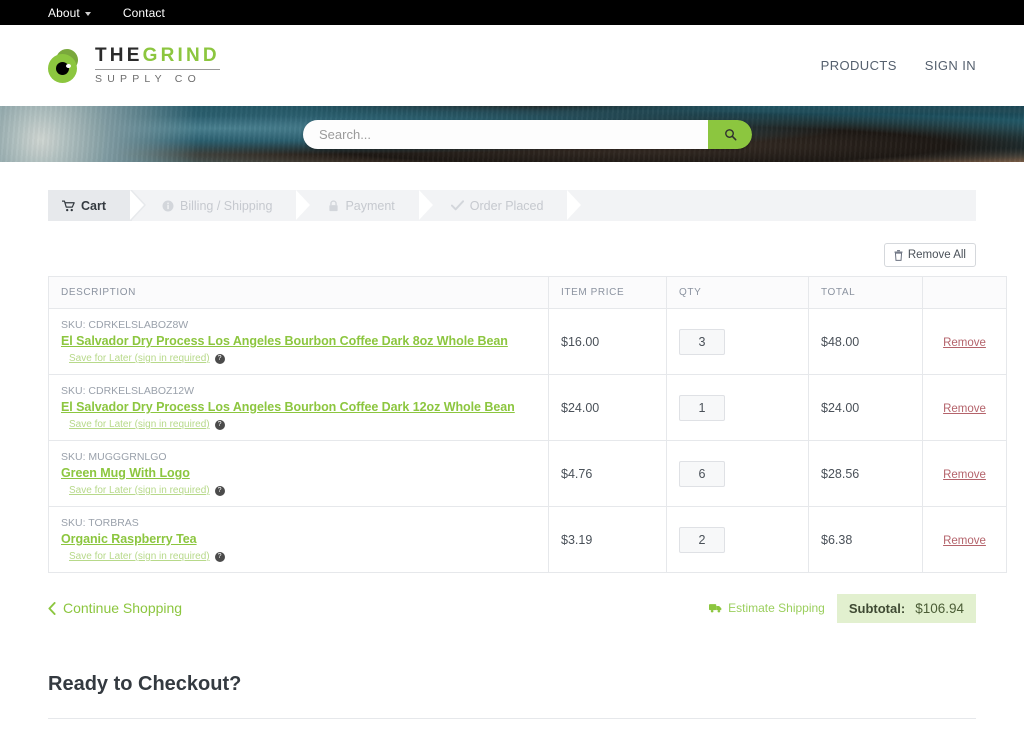 The width and height of the screenshot is (1024, 741). I want to click on chevron-left-icon, so click(52, 608).